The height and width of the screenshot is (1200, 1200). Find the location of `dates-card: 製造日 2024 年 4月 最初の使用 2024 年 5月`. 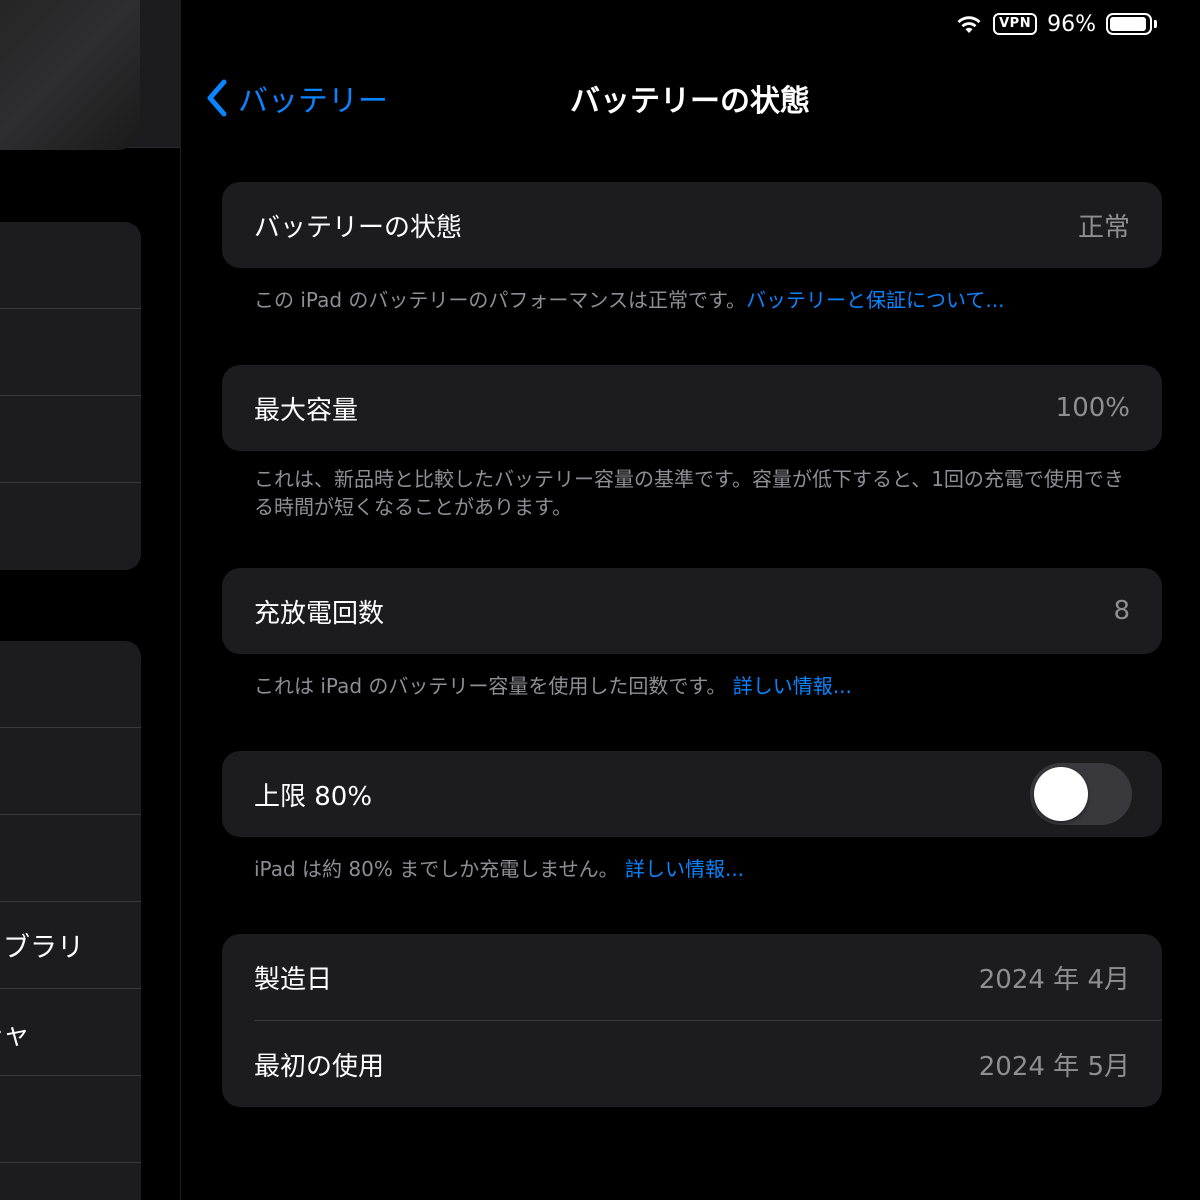

dates-card: 製造日 2024 年 4月 最初の使用 2024 年 5月 is located at coordinates (692, 1020).